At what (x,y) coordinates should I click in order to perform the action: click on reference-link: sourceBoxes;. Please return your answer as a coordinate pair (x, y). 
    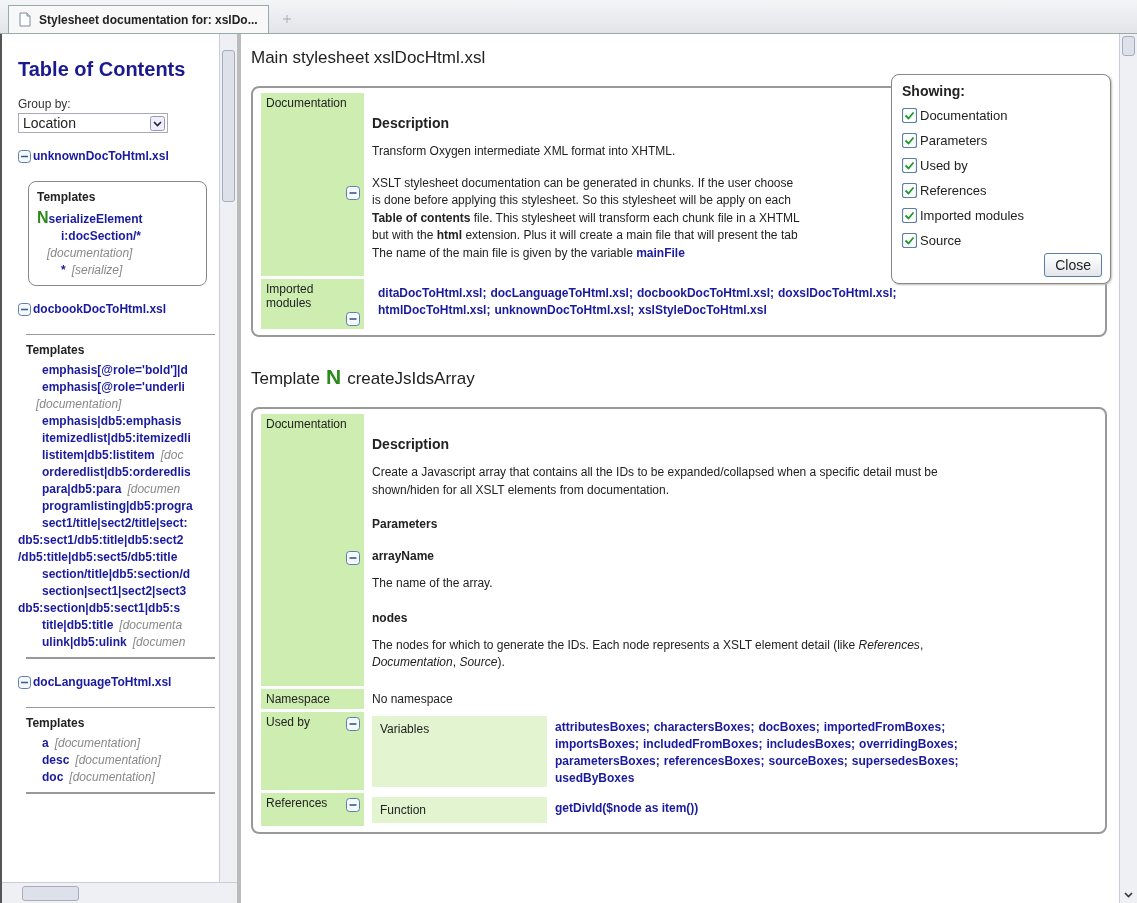
    Looking at the image, I should click on (808, 760).